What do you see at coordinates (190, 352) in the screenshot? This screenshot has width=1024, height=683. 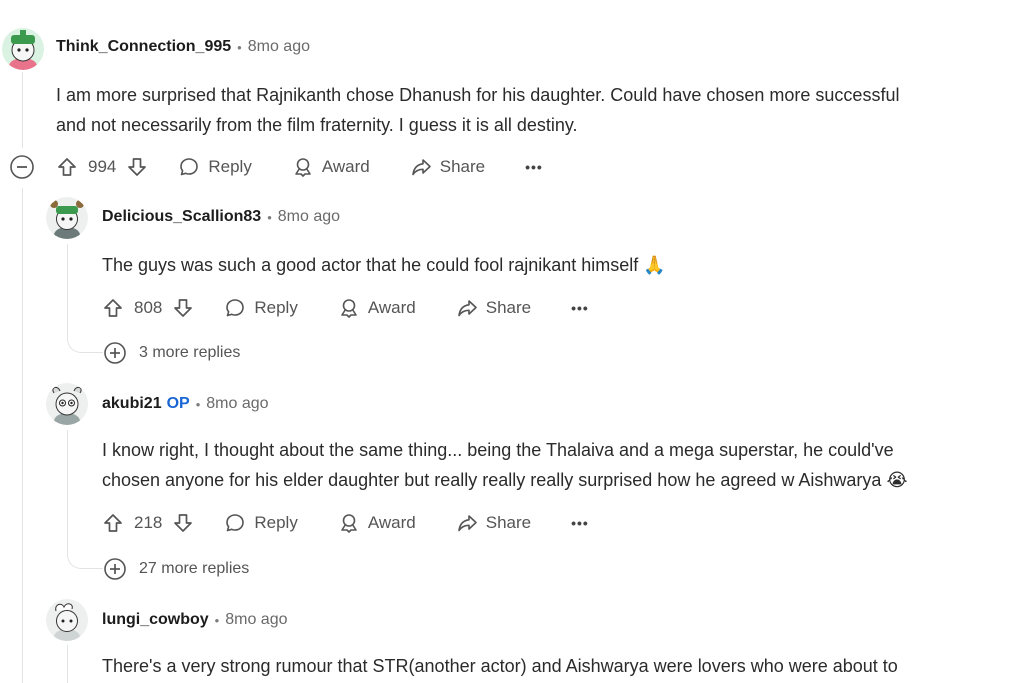 I see `more-replies-label: 3 more replies` at bounding box center [190, 352].